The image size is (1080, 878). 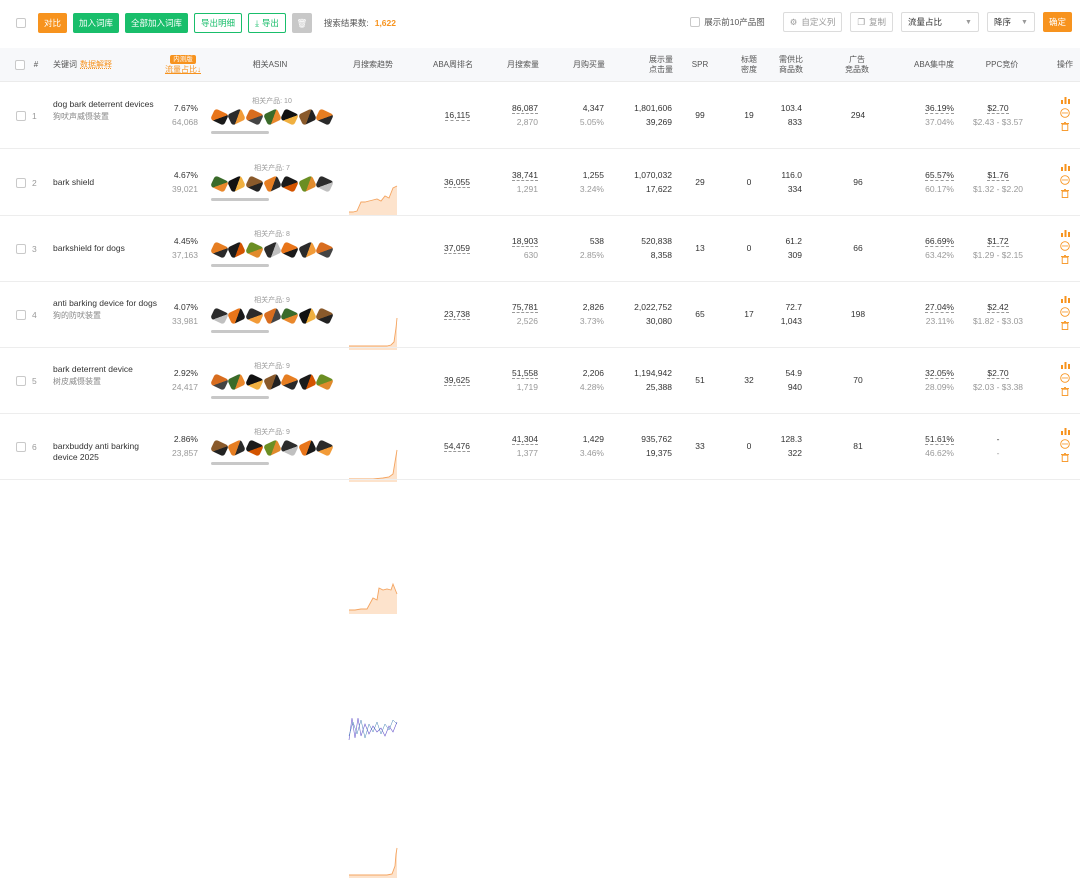 I want to click on select-all-checkbox, so click(x=21, y=23).